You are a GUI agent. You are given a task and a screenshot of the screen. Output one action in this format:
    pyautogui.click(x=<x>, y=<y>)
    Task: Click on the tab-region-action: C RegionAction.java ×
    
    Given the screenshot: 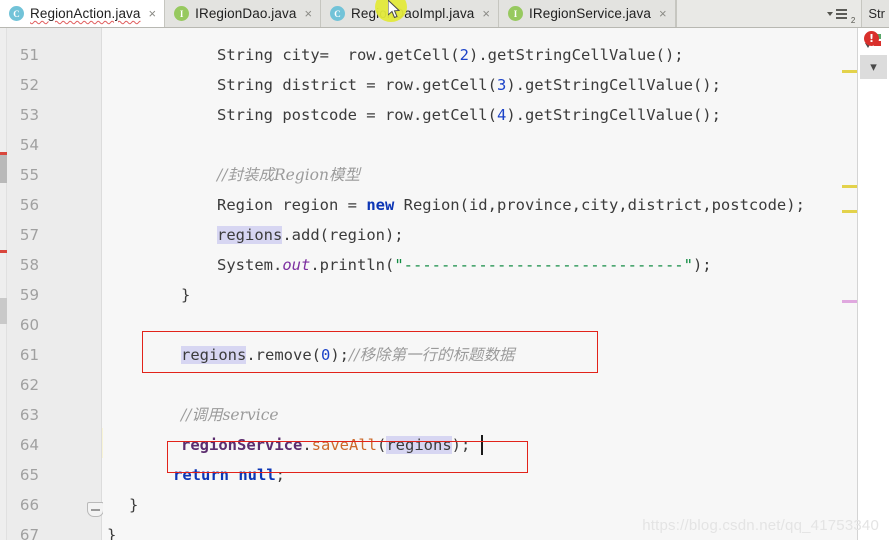 What is the action you would take?
    pyautogui.click(x=83, y=13)
    